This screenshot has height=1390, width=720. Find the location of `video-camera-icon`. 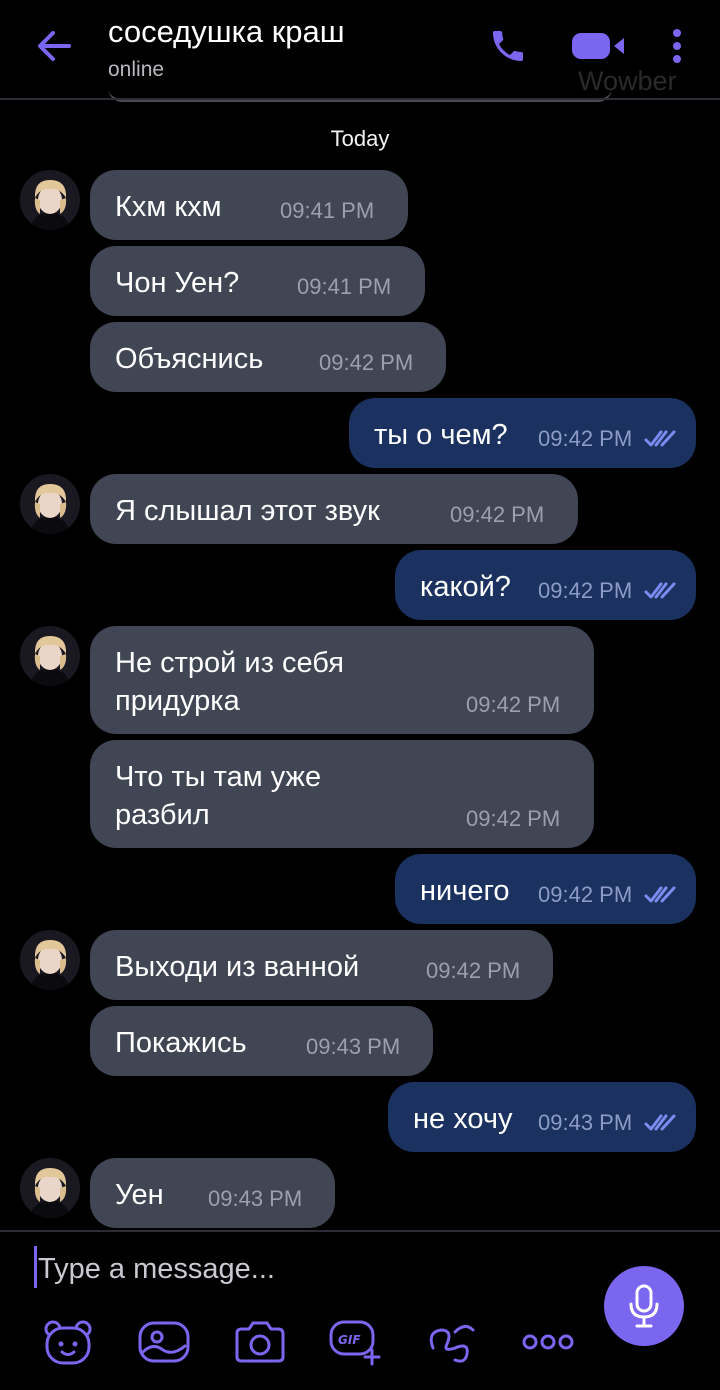

video-camera-icon is located at coordinates (598, 46).